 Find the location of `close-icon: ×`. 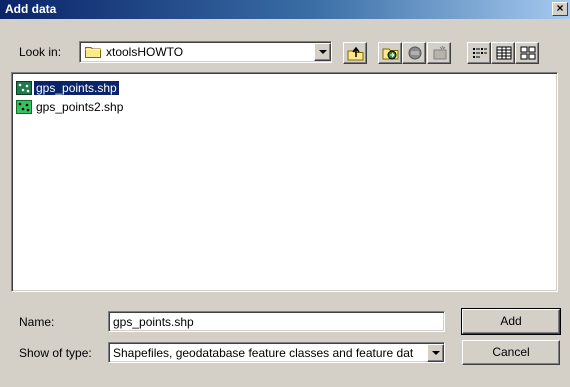

close-icon: × is located at coordinates (560, 8).